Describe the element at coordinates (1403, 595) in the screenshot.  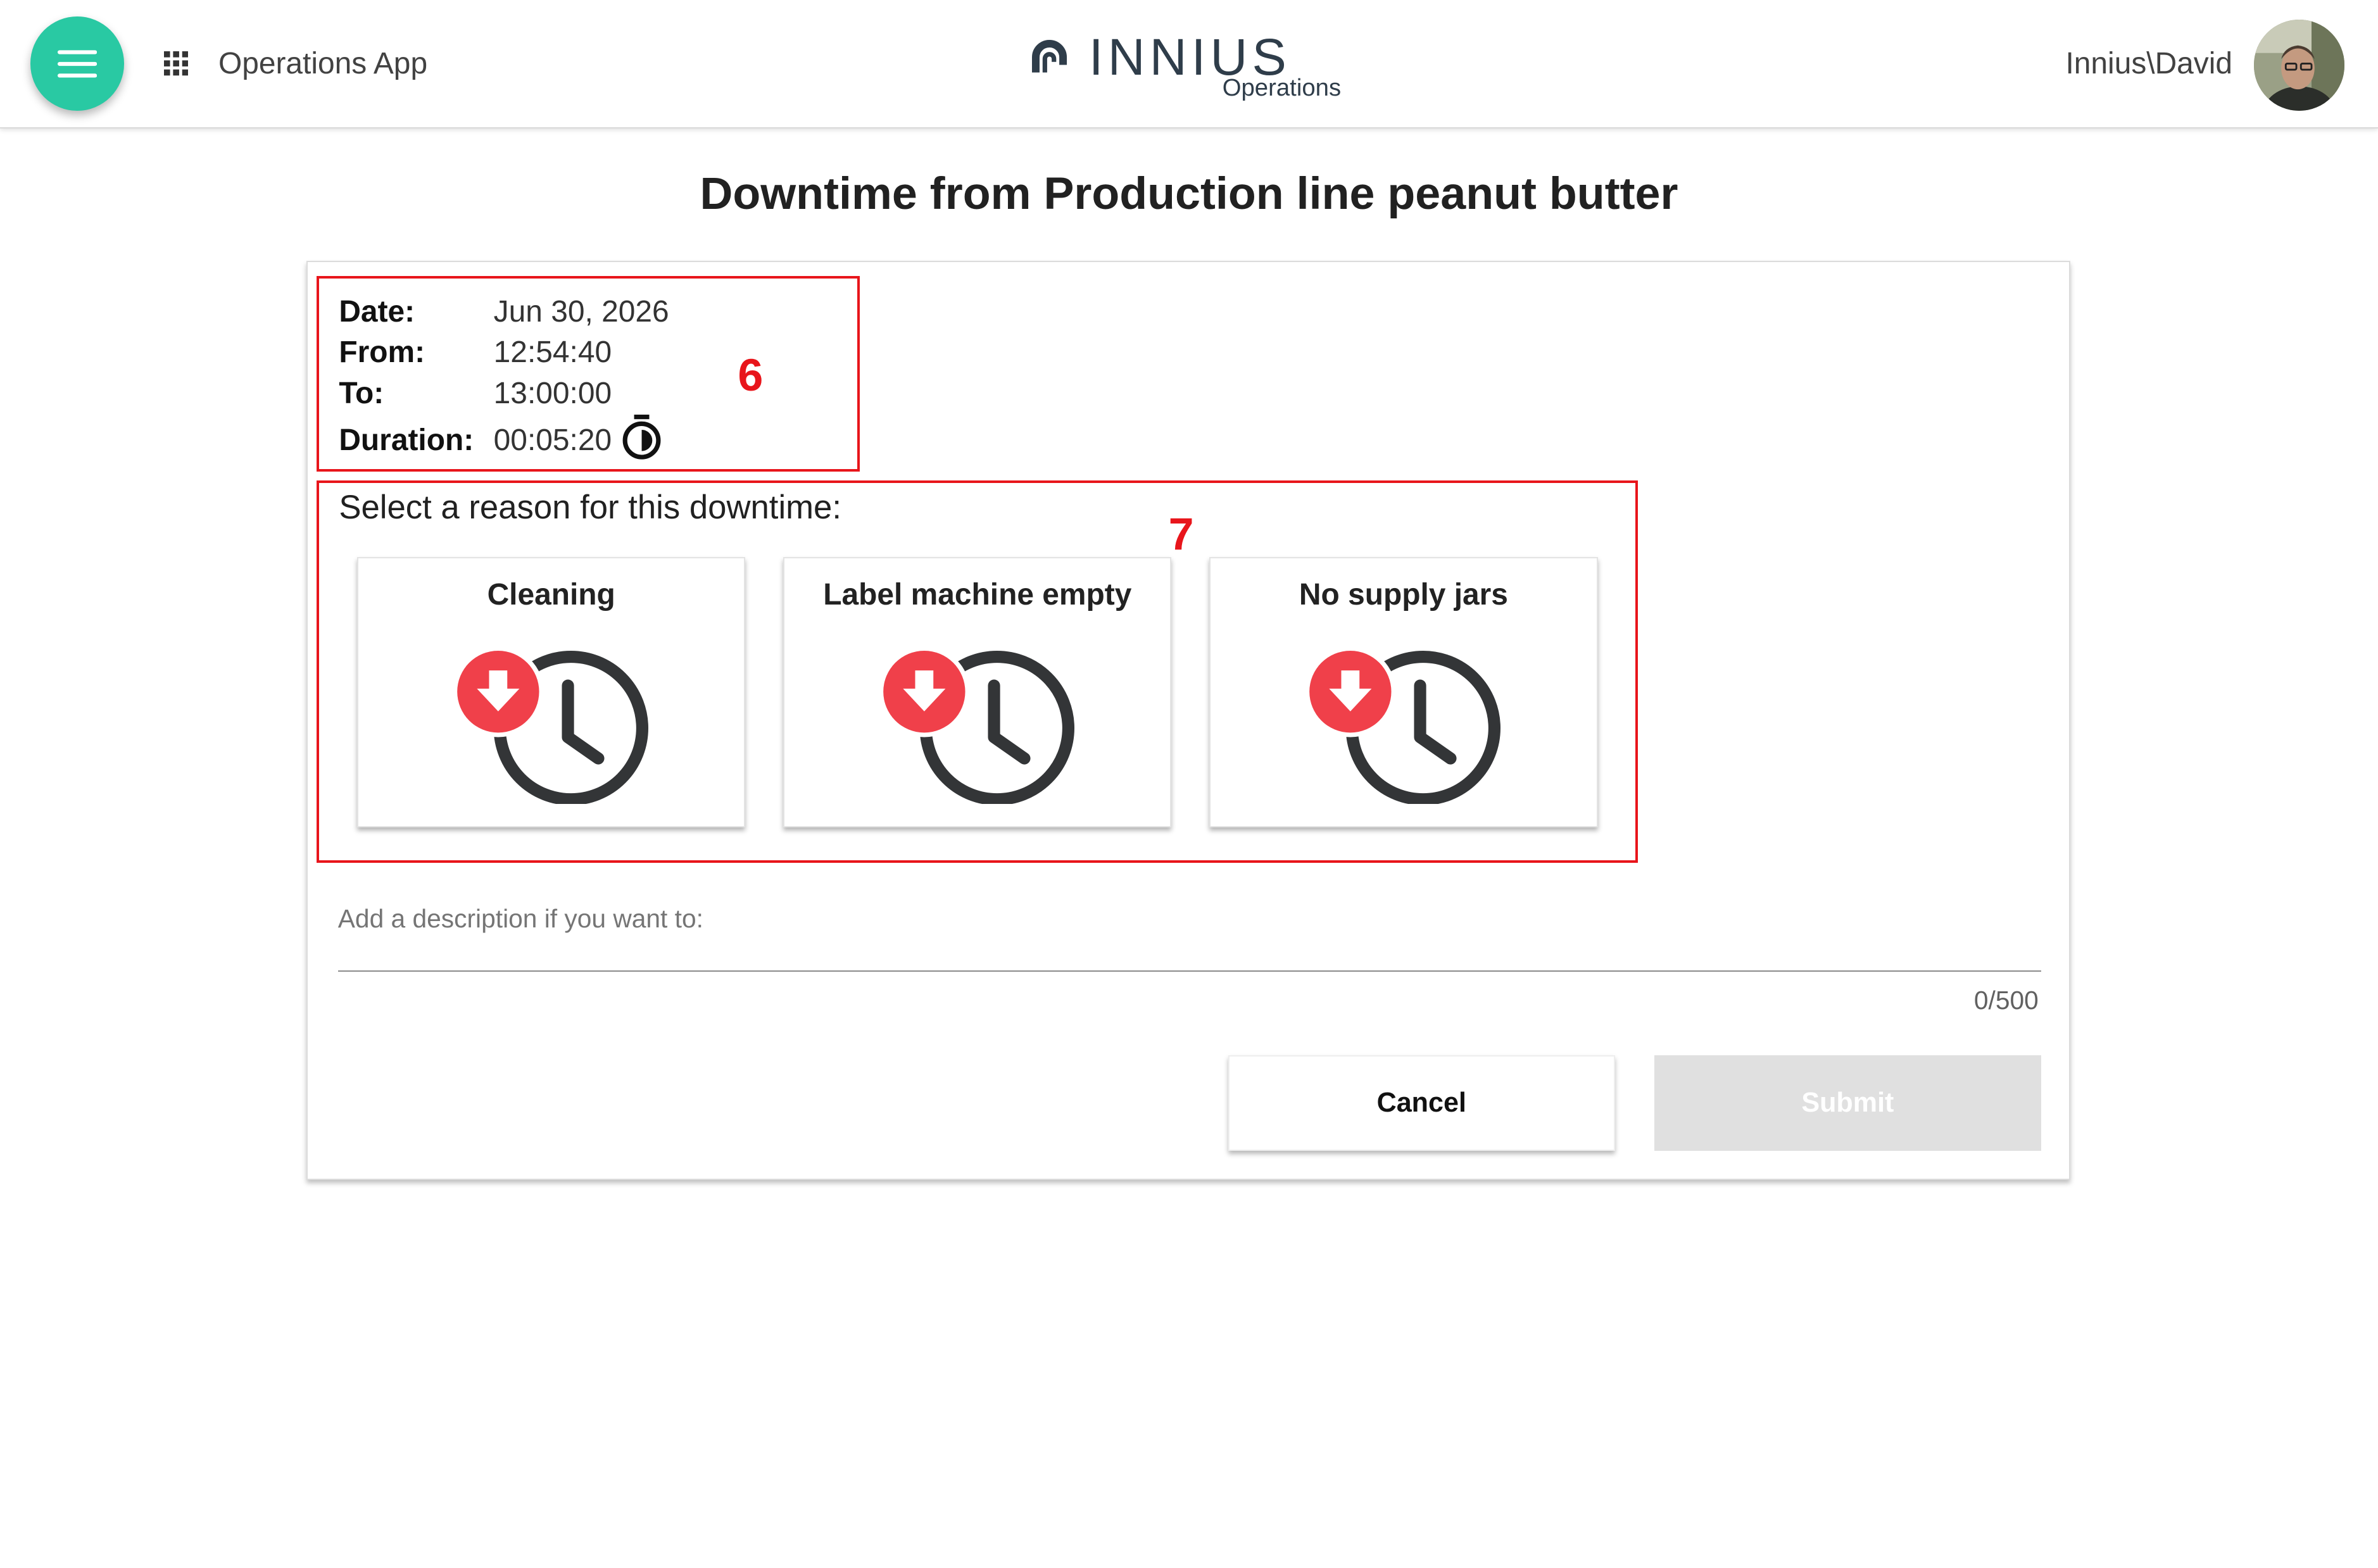
I see `reason-label: No supply jars` at that location.